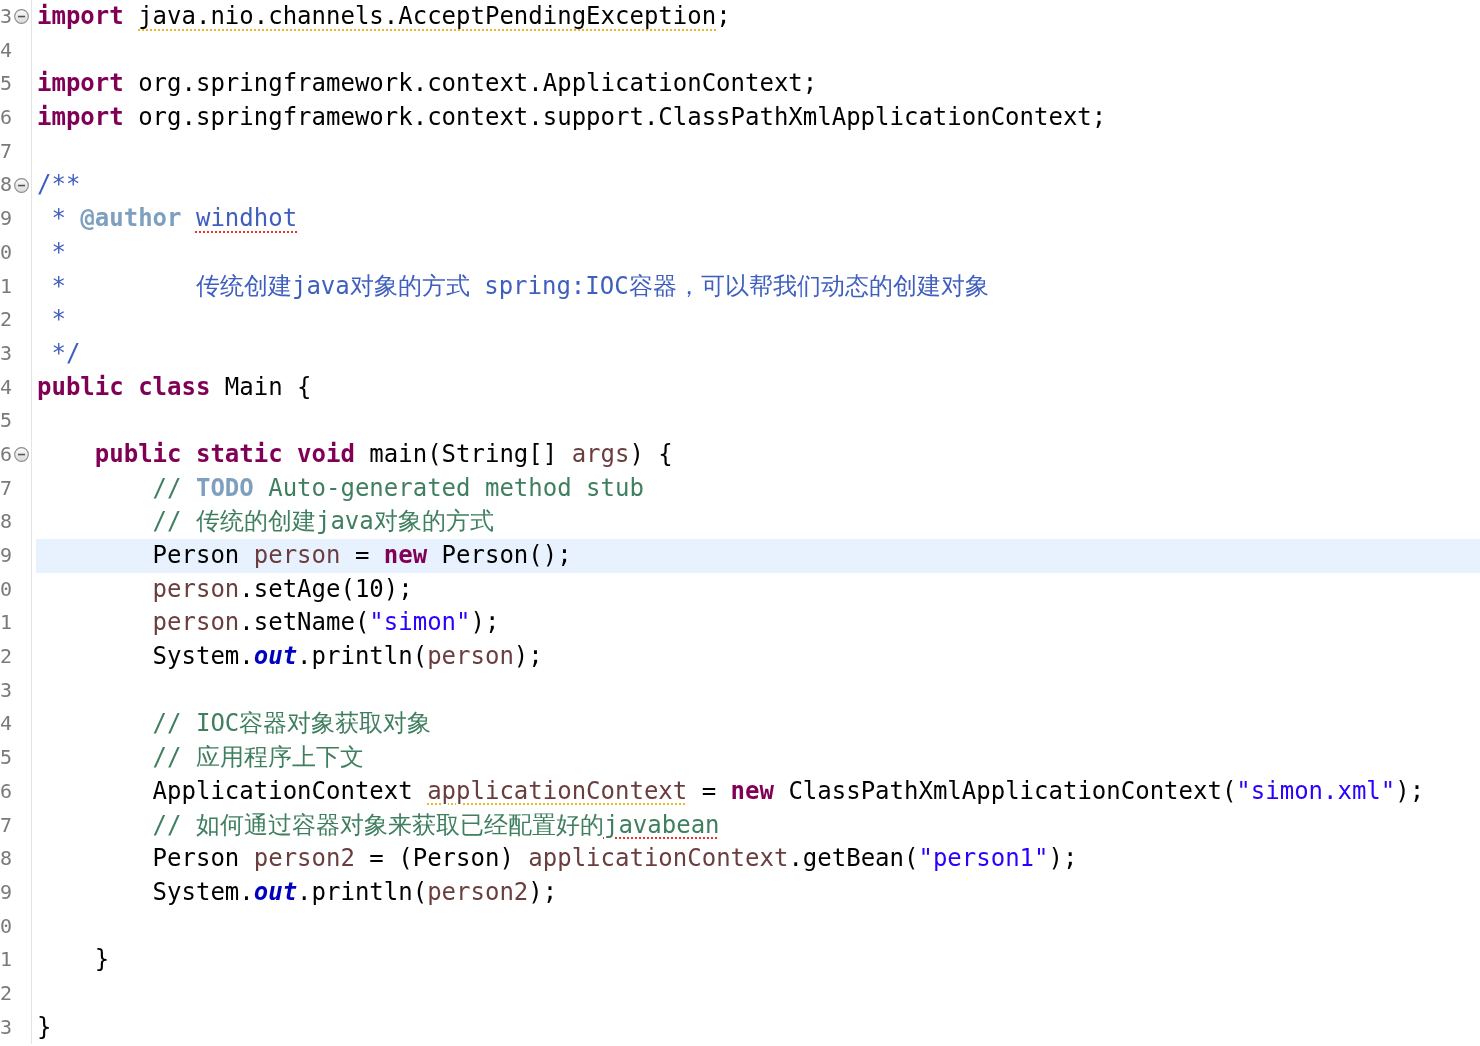 The height and width of the screenshot is (1046, 1480). What do you see at coordinates (436, 824) in the screenshot?
I see `code-line: // 如何通过容器对象来获取已经配置好的javabean` at bounding box center [436, 824].